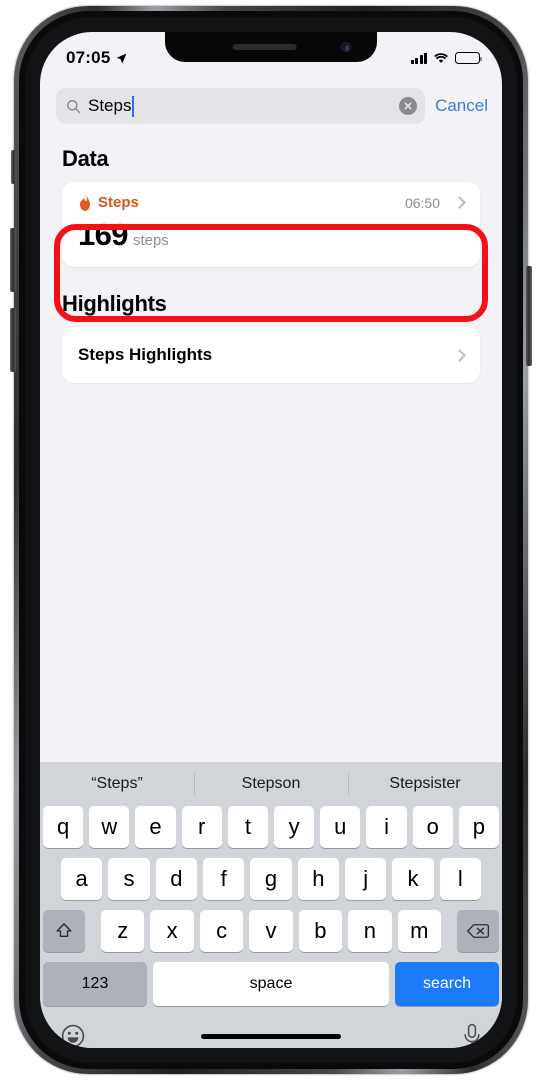 This screenshot has width=542, height=1080. Describe the element at coordinates (272, 202) in the screenshot. I see `data-card-header: Steps 06:50` at that location.